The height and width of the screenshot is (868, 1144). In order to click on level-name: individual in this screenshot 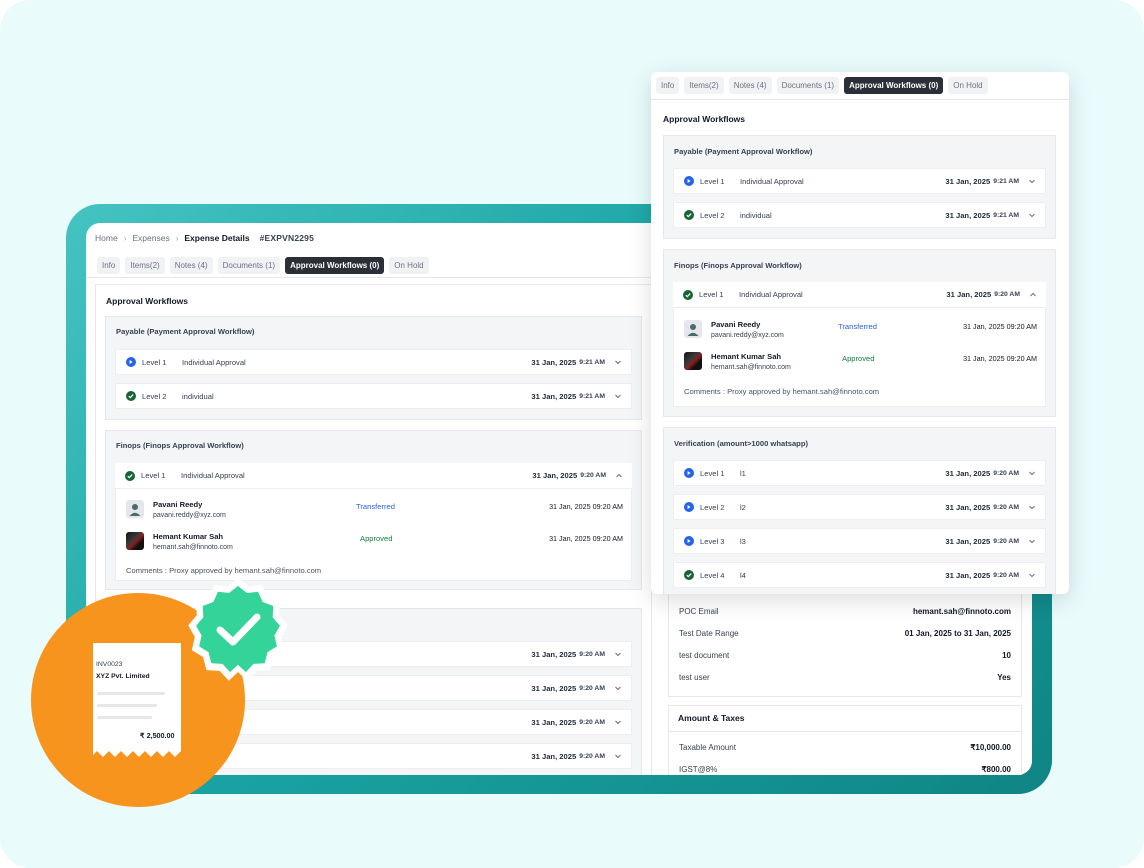, I will do `click(198, 396)`.